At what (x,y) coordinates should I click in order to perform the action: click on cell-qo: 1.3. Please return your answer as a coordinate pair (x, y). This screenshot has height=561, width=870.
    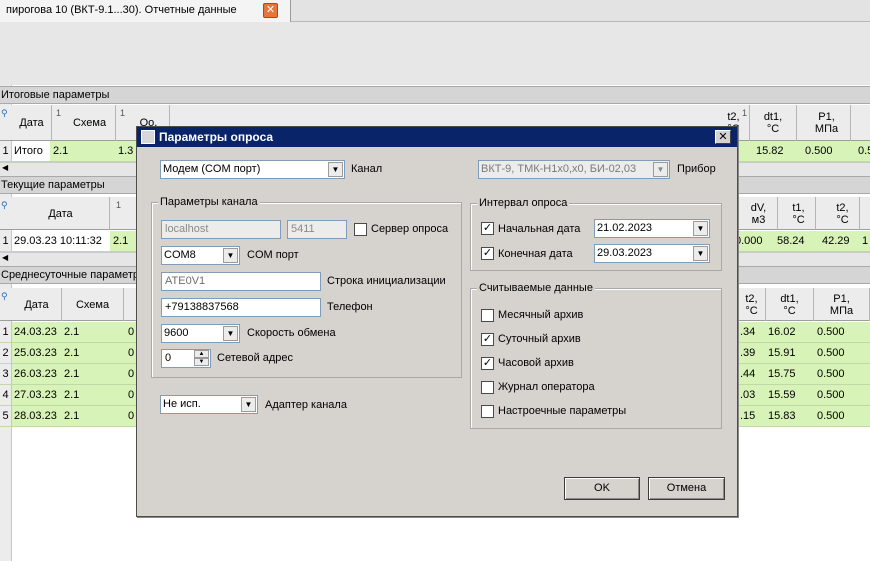
    Looking at the image, I should click on (125, 151).